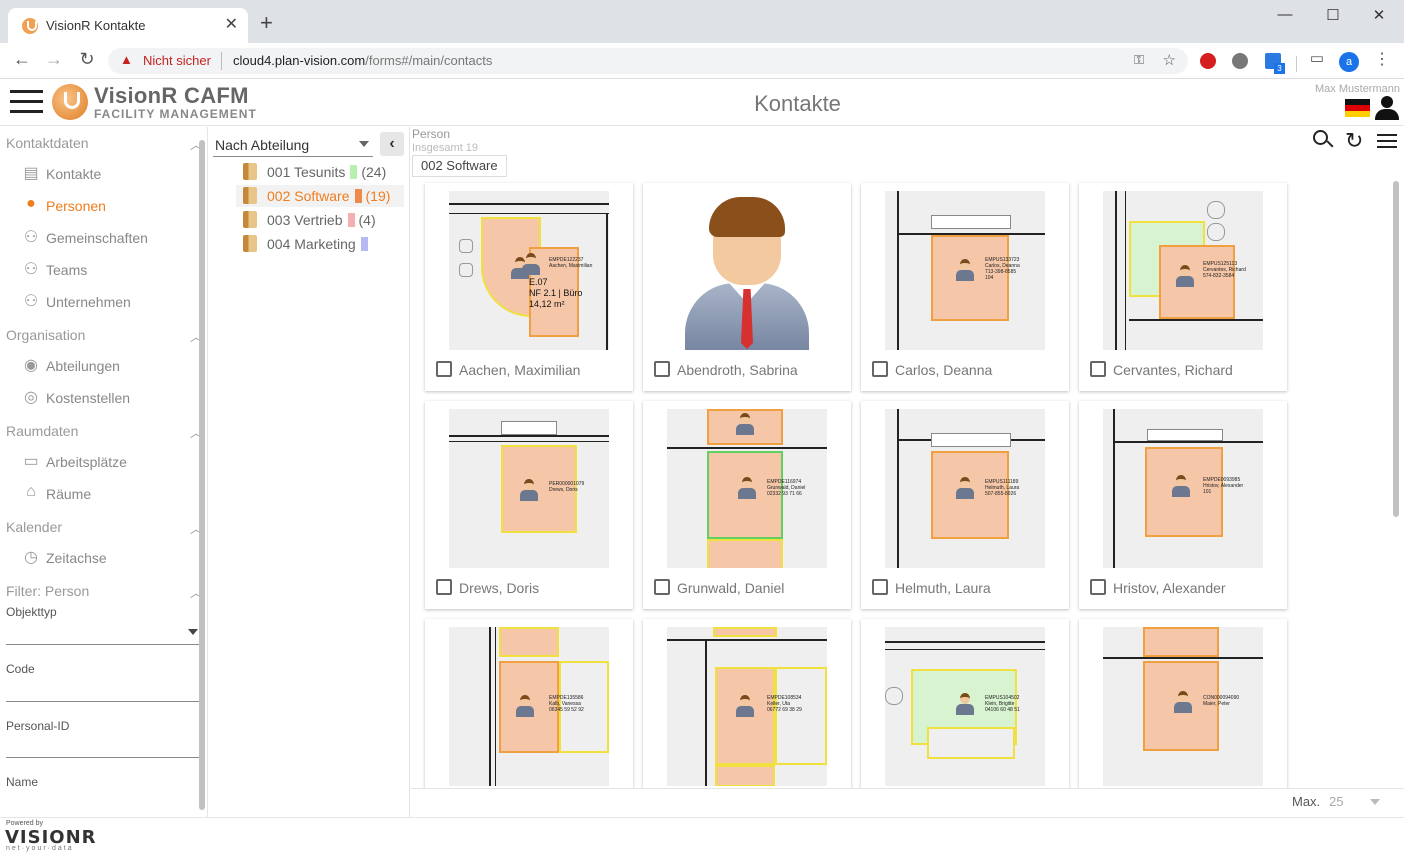 The height and width of the screenshot is (858, 1404). What do you see at coordinates (105, 463) in the screenshot?
I see `sidebar-item-arbeitsplaetze: ▭ Arbeitsplätze` at bounding box center [105, 463].